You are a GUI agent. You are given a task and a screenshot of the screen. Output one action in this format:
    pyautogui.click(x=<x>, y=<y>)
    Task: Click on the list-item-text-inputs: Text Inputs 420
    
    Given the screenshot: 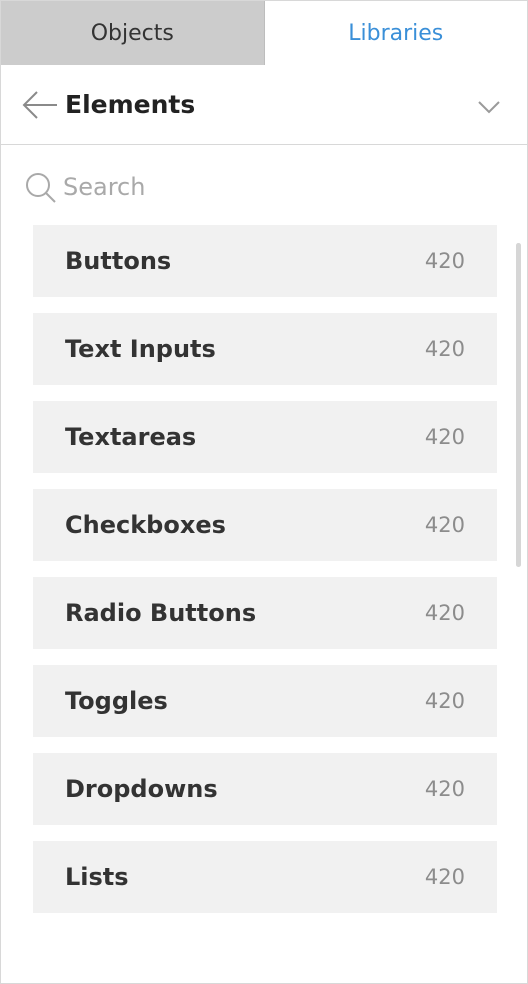 What is the action you would take?
    pyautogui.click(x=265, y=349)
    